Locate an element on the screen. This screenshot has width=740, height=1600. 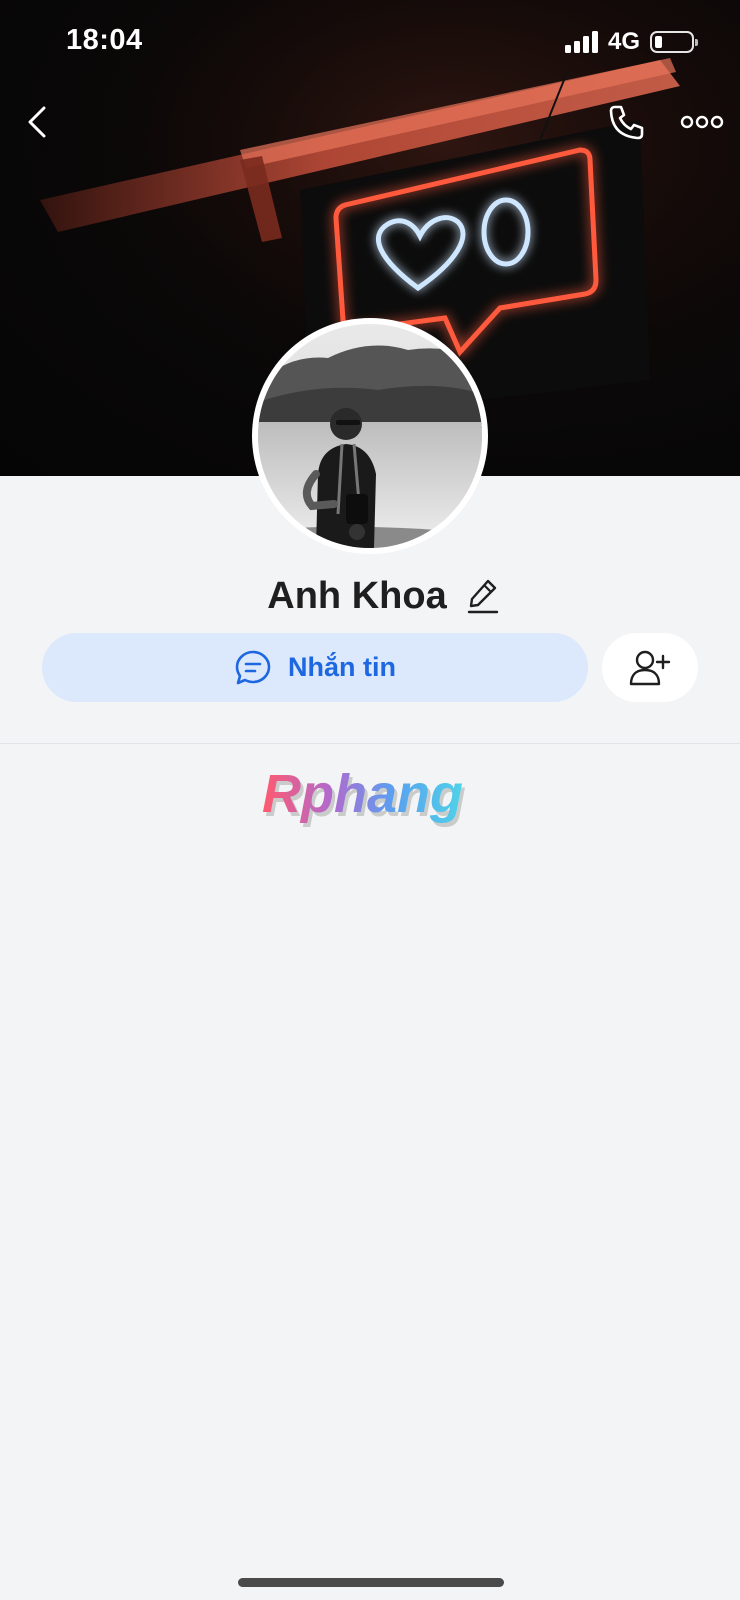
avatar-photo is located at coordinates (370, 436).